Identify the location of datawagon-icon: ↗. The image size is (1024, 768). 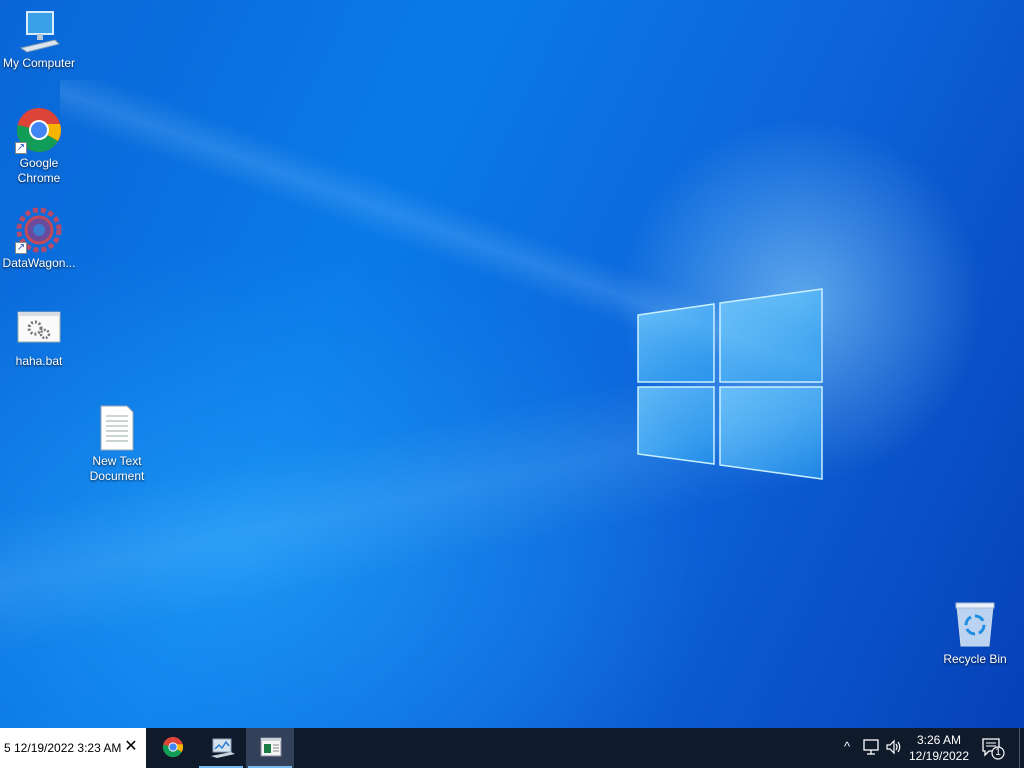
(39, 230).